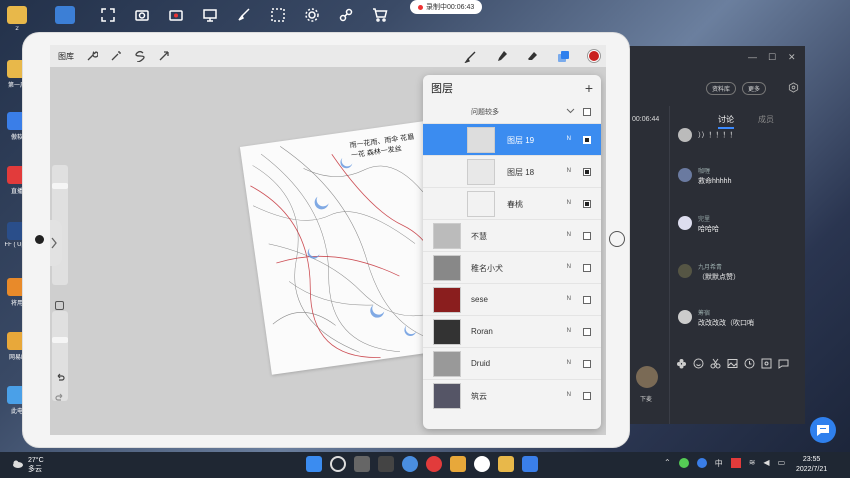  Describe the element at coordinates (719, 463) in the screenshot. I see `ime-indicator: 中` at that location.